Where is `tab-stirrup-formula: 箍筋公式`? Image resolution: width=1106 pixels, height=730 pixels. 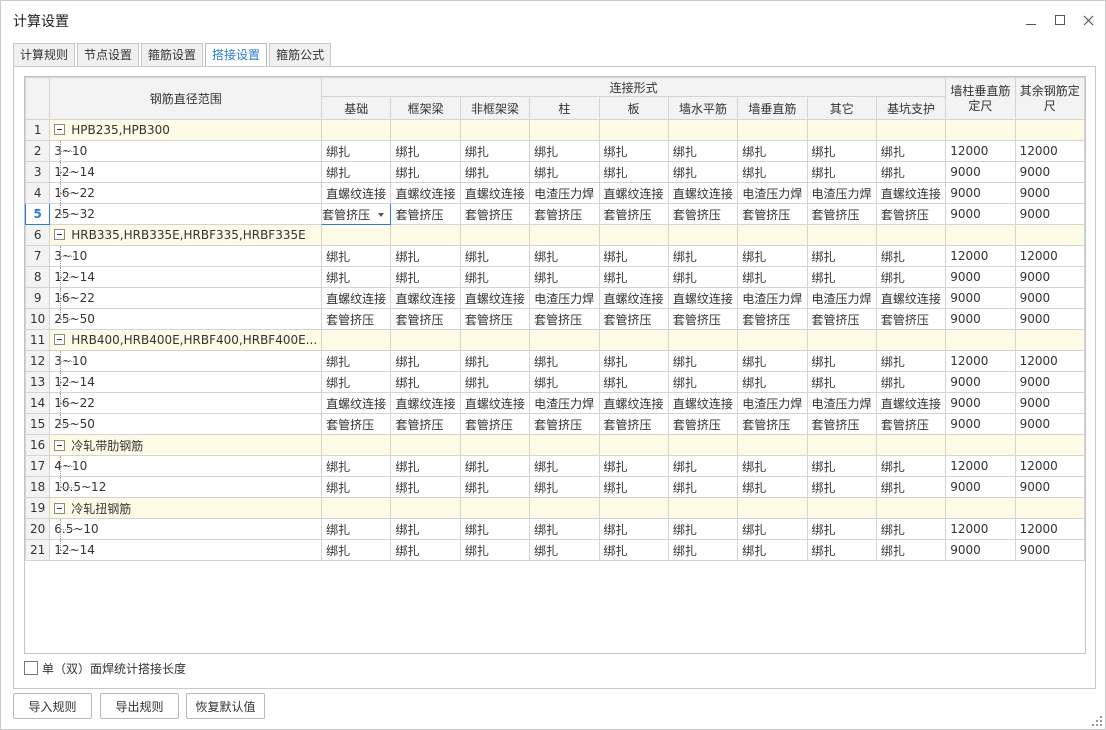
tab-stirrup-formula: 箍筋公式 is located at coordinates (300, 55).